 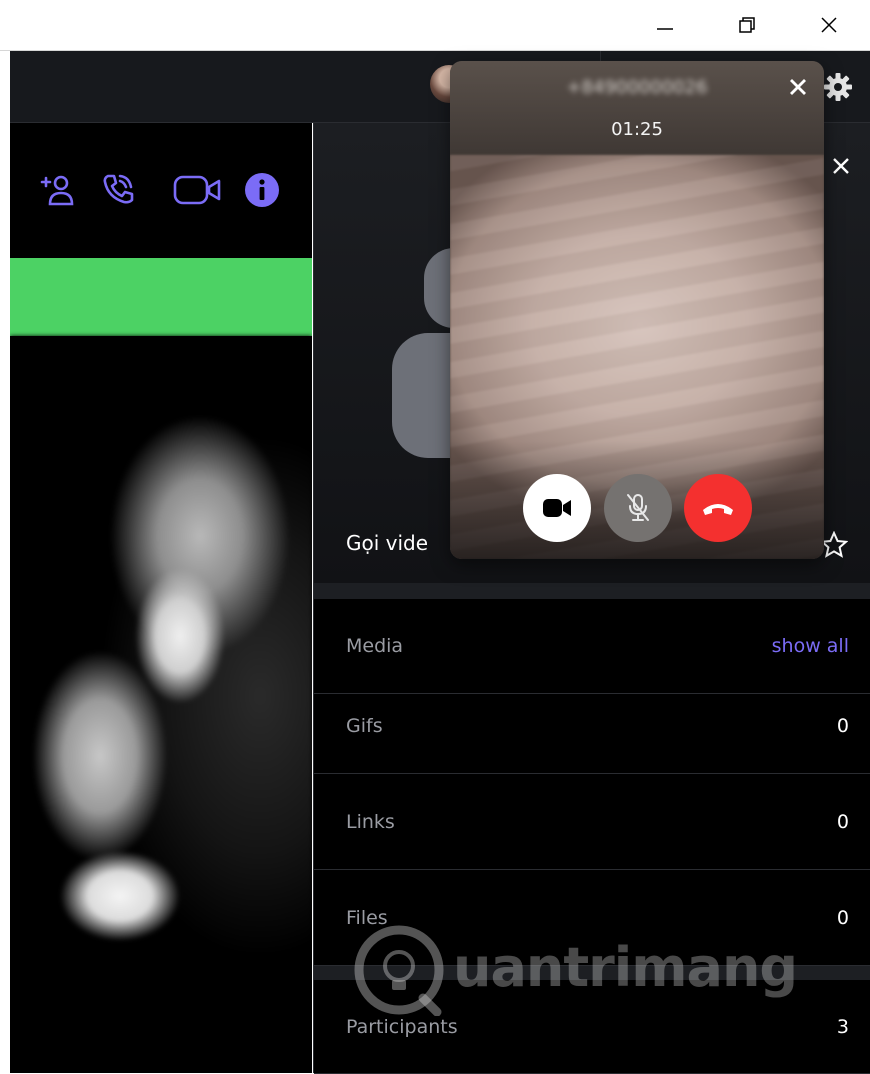 I want to click on group-name: Gọi vide, so click(x=387, y=543).